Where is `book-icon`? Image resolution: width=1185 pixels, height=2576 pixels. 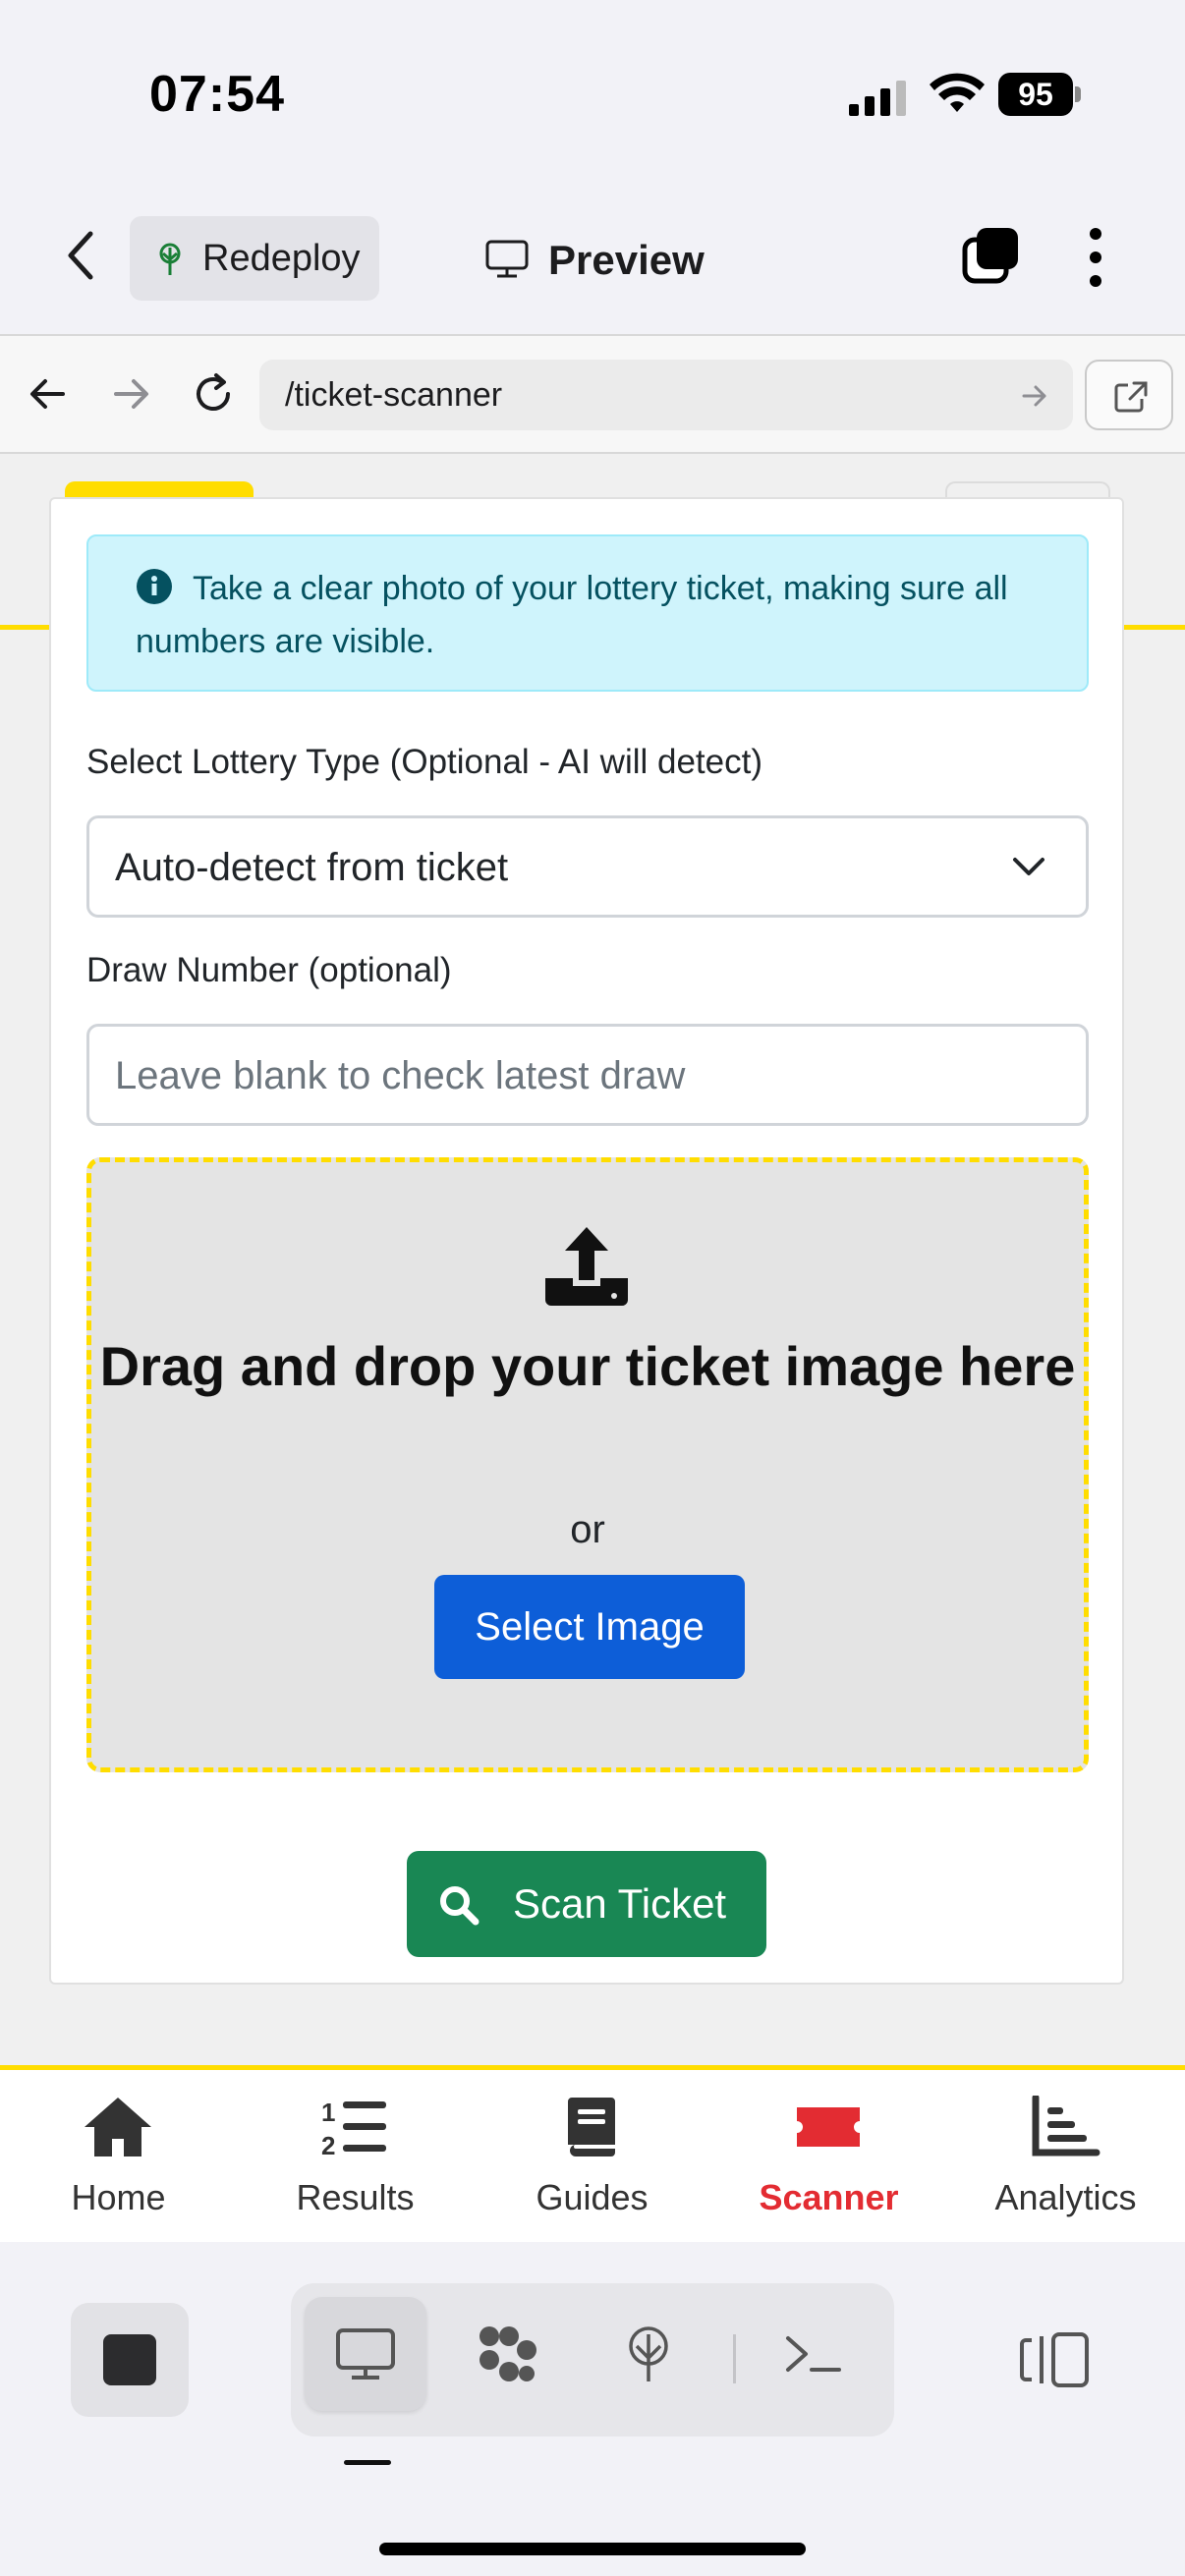
book-icon is located at coordinates (592, 2127).